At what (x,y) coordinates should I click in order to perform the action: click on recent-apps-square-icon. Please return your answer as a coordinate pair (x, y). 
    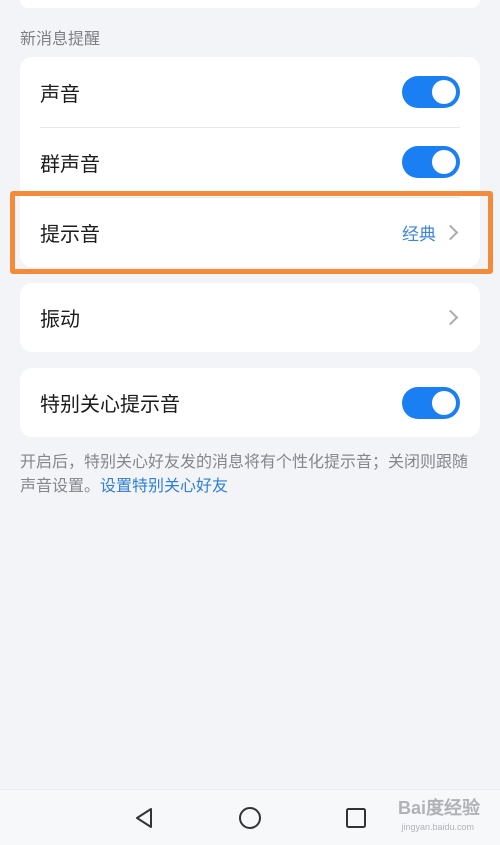
    Looking at the image, I should click on (356, 818).